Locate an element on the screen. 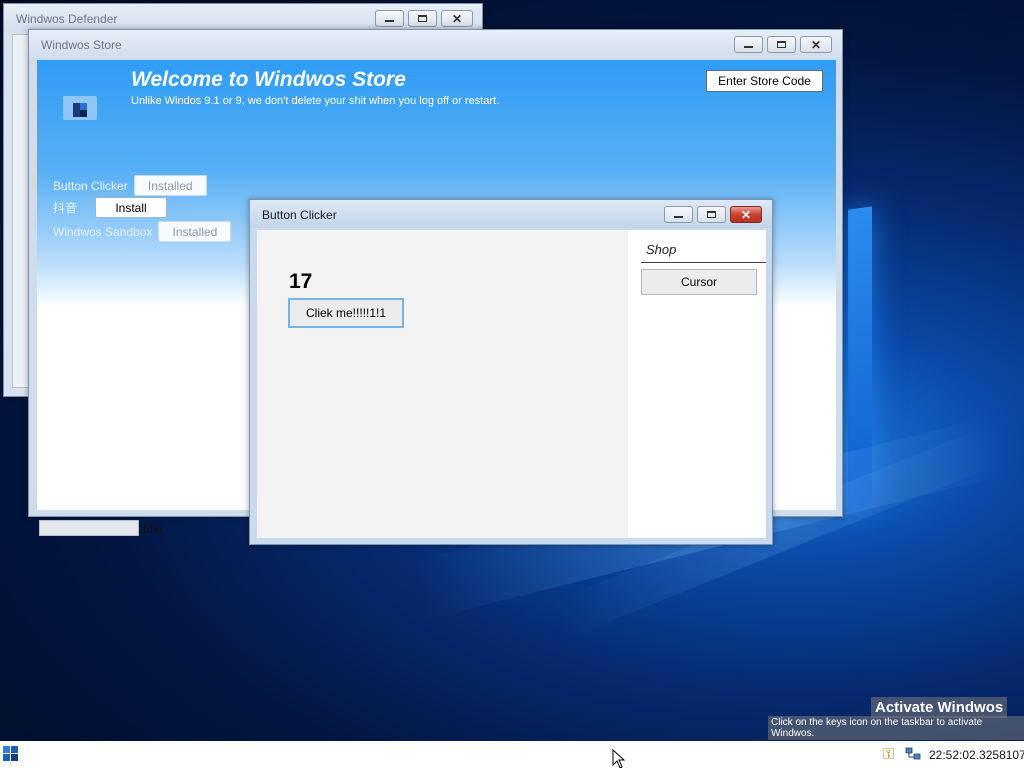 Image resolution: width=1024 pixels, height=768 pixels. defender-close-button: ✕ is located at coordinates (457, 18).